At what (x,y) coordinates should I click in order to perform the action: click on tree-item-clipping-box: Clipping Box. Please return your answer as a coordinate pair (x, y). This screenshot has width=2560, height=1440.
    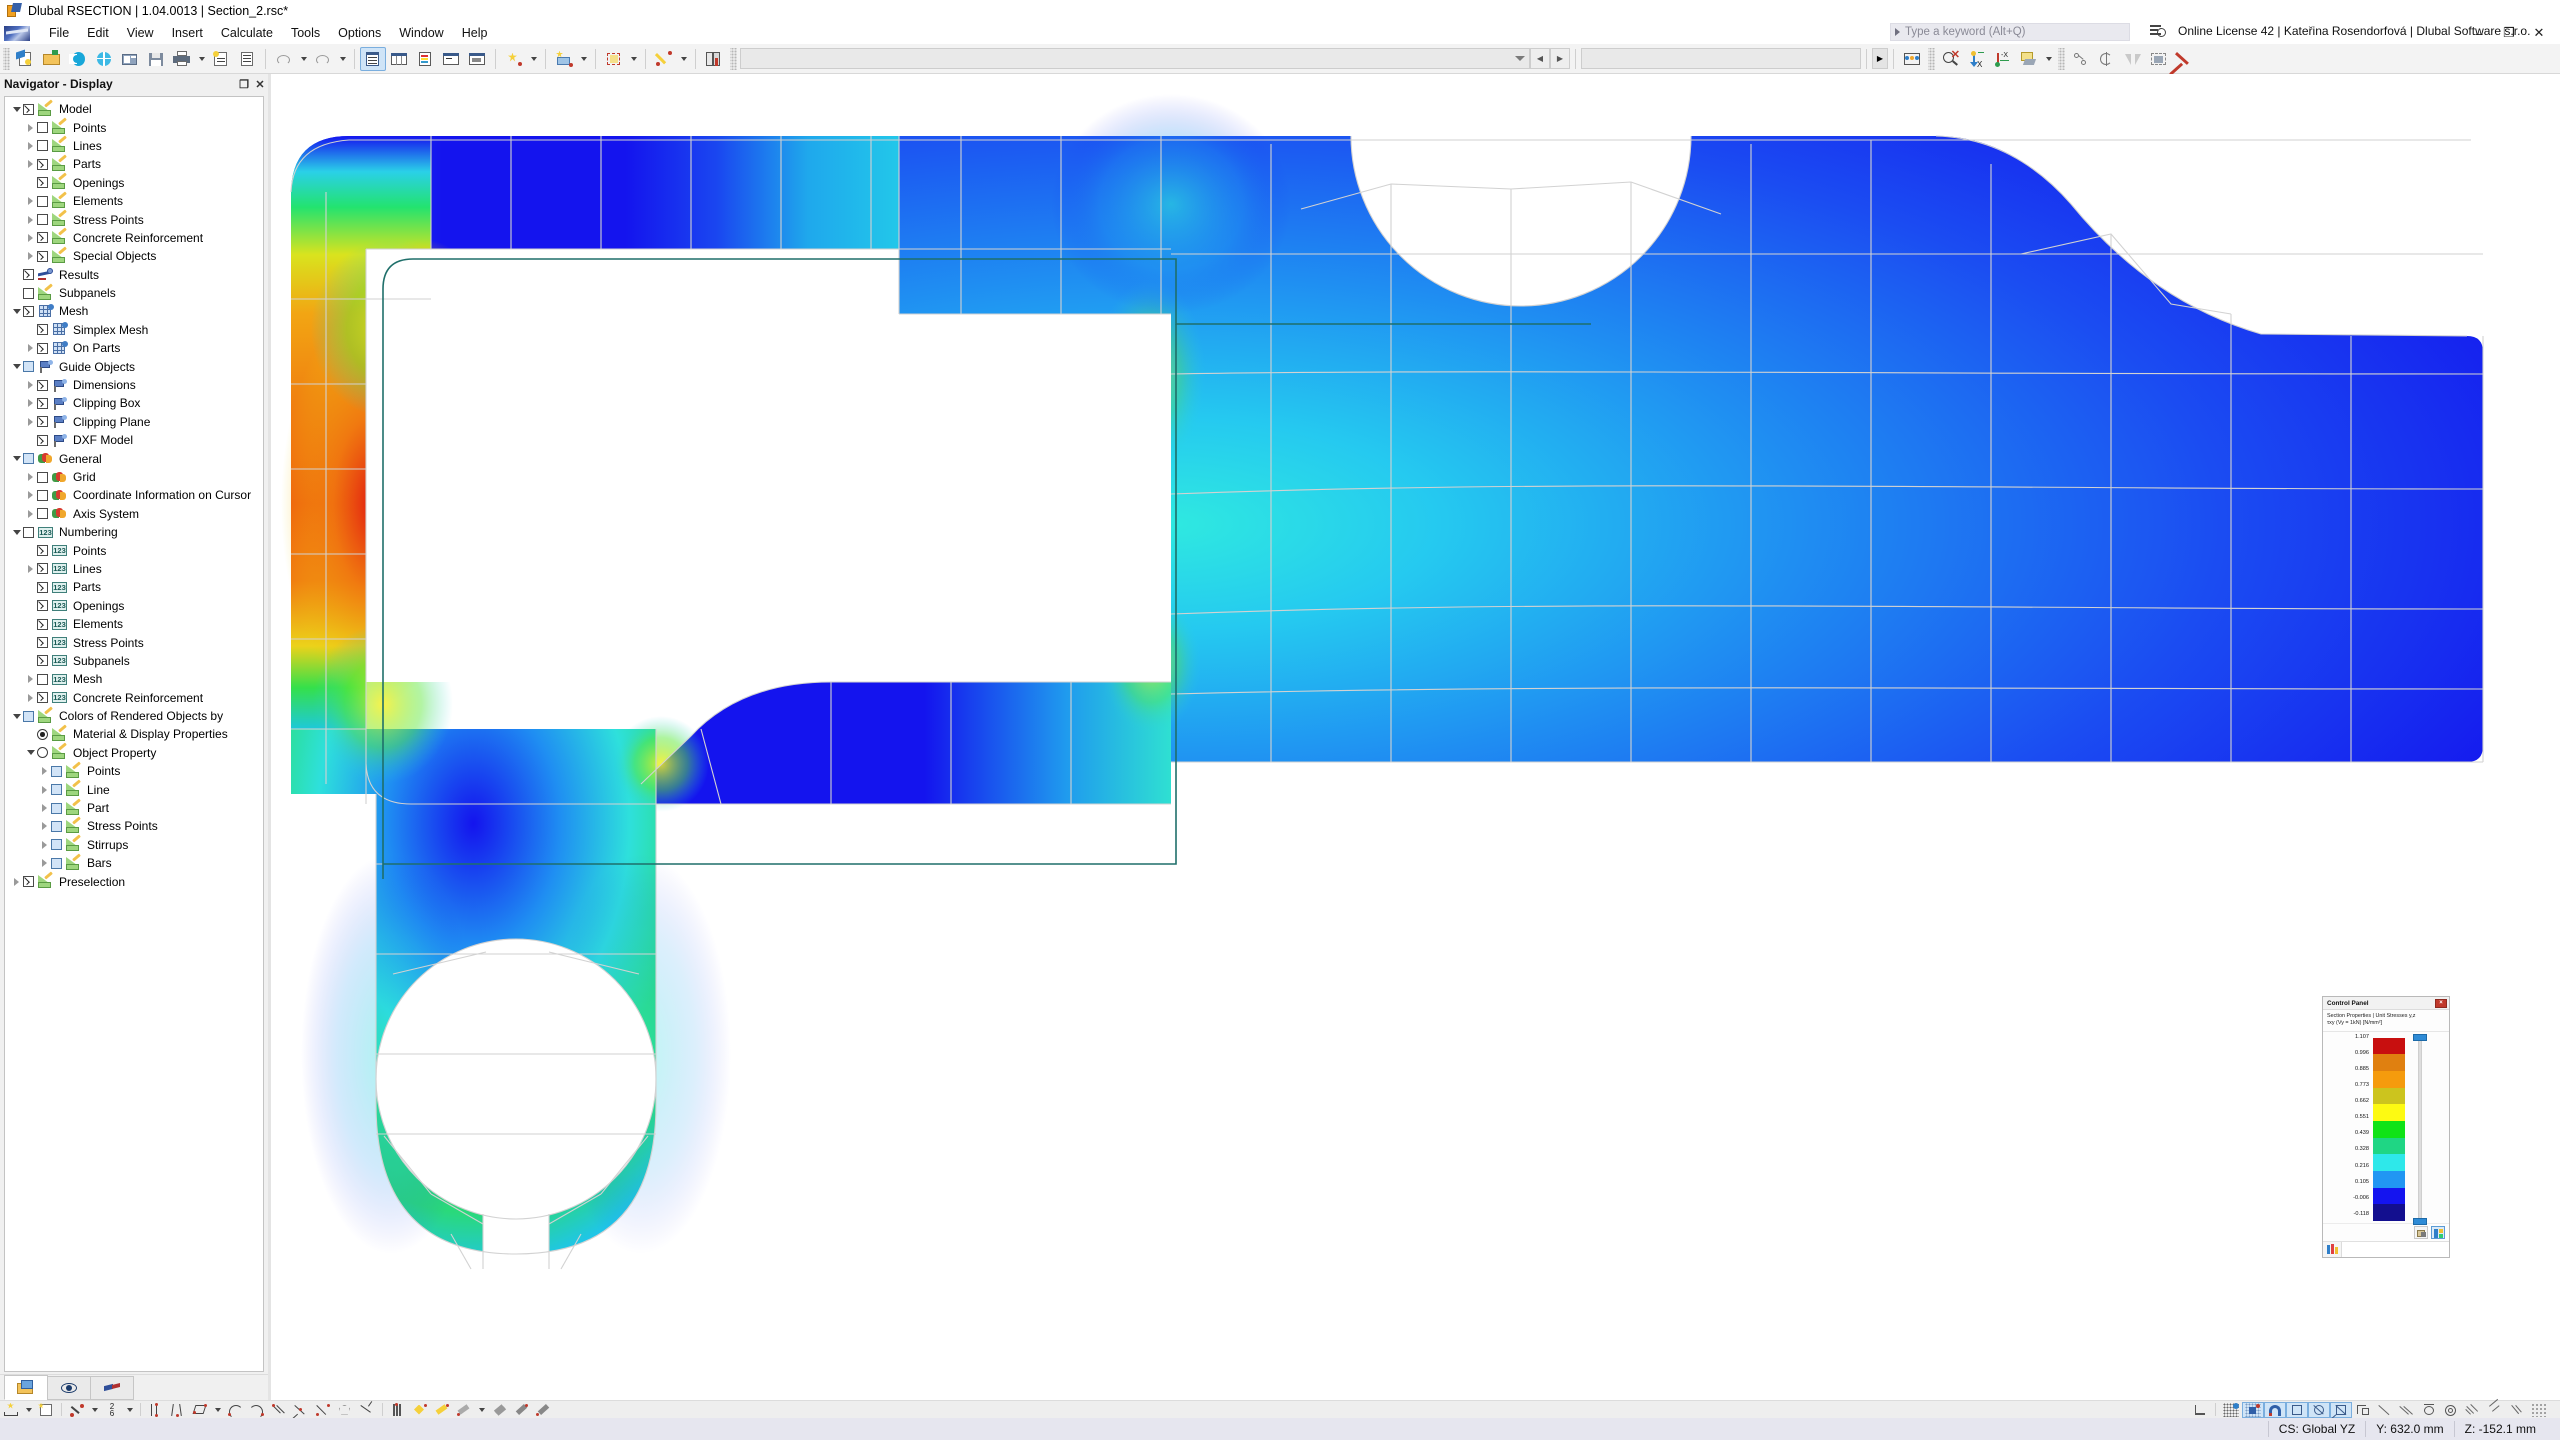
    Looking at the image, I should click on (134, 403).